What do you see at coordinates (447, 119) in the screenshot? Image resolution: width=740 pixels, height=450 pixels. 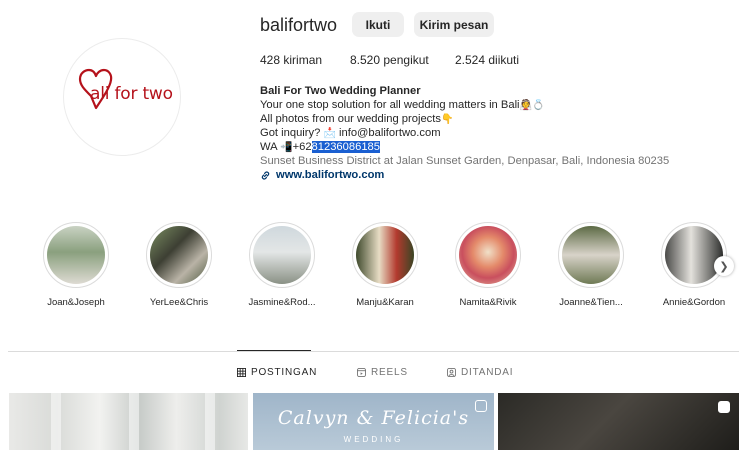 I see `pointing-down-emoji-icon: 👇` at bounding box center [447, 119].